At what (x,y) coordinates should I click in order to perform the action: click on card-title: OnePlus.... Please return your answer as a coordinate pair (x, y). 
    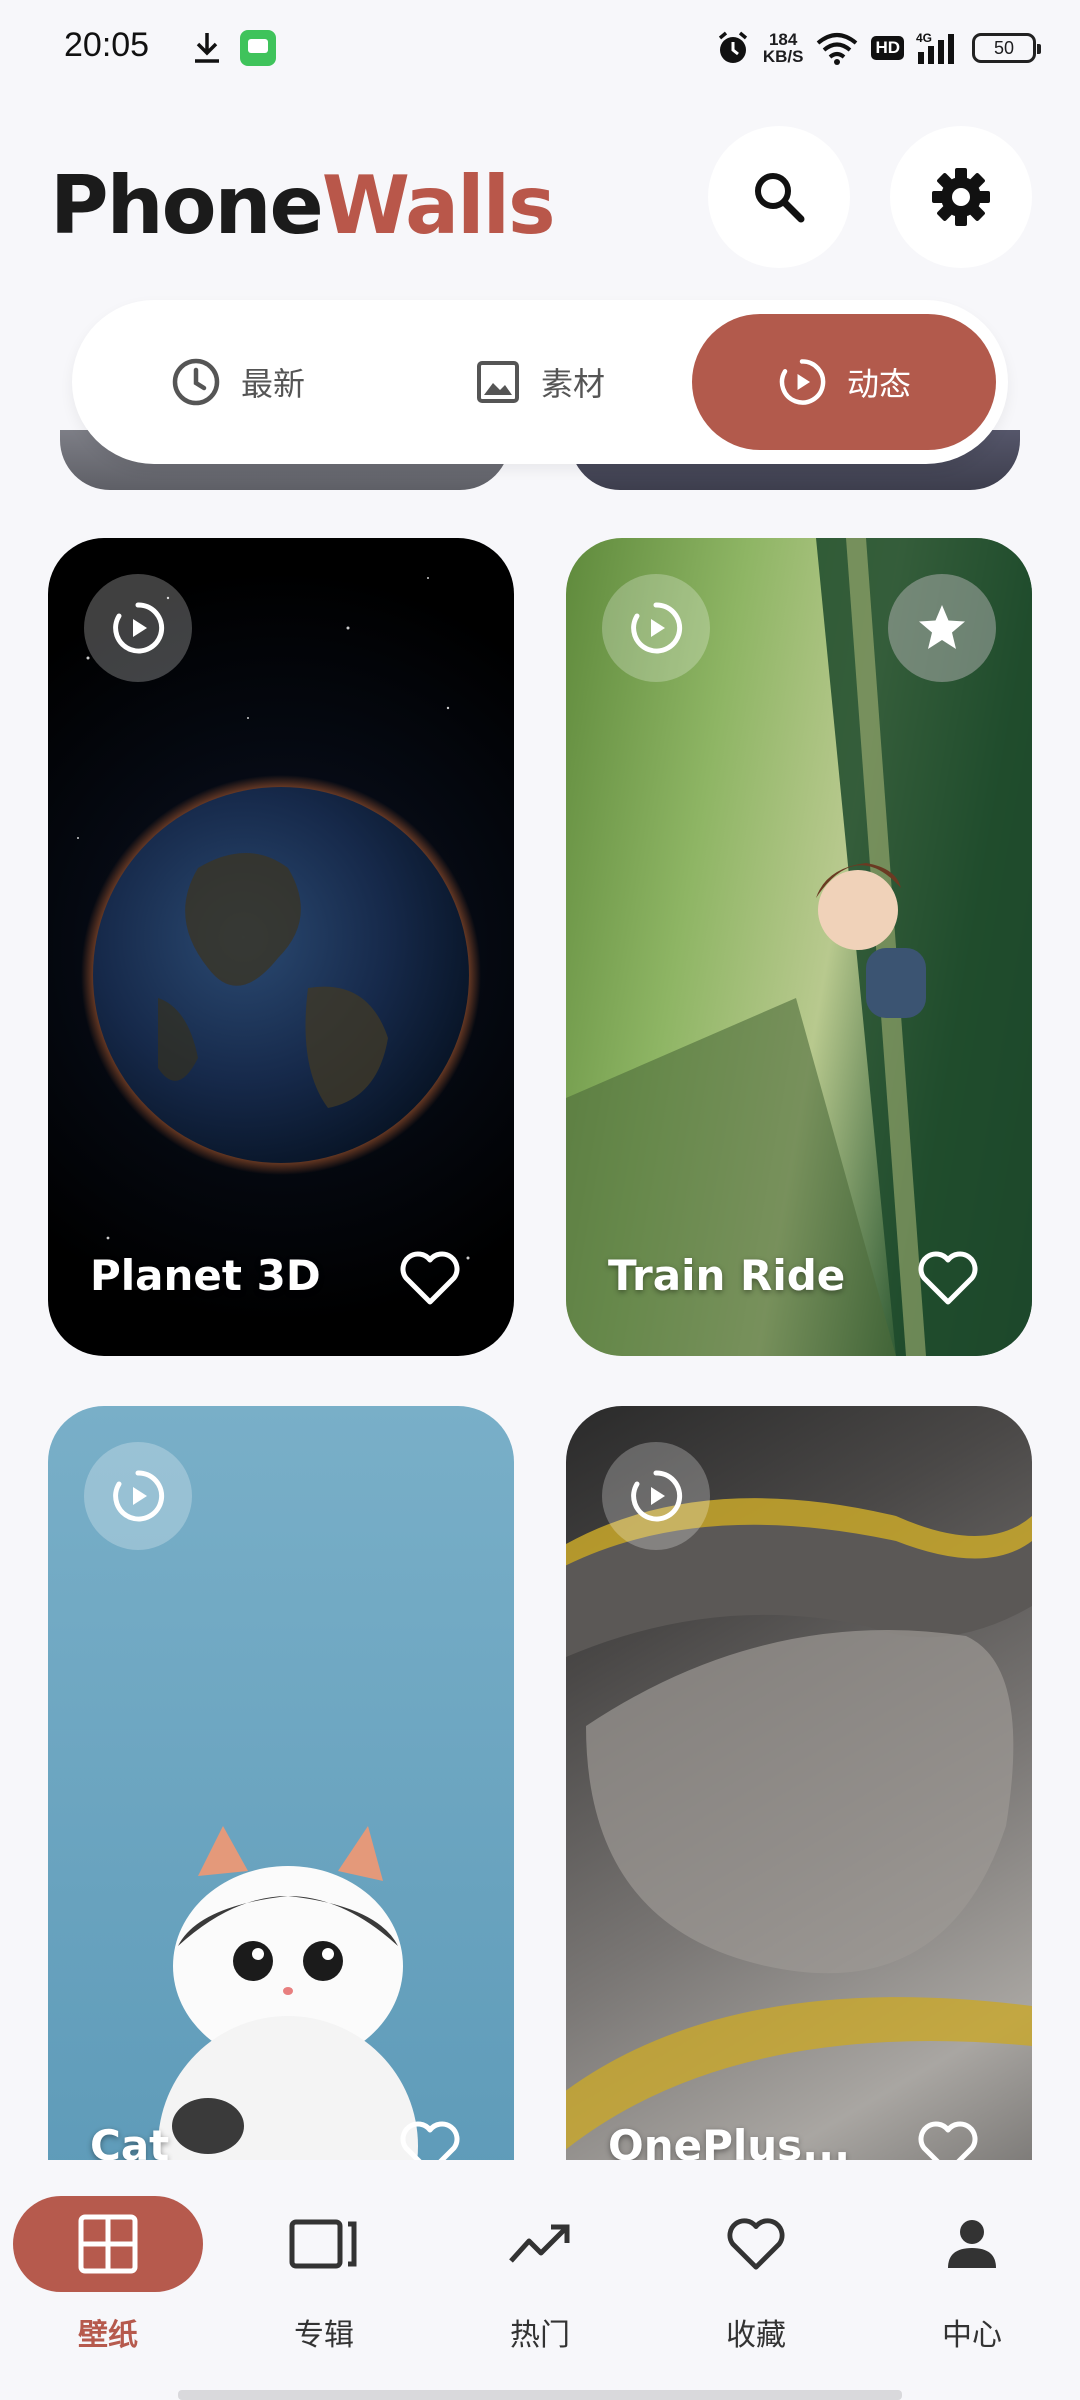
    Looking at the image, I should click on (729, 2140).